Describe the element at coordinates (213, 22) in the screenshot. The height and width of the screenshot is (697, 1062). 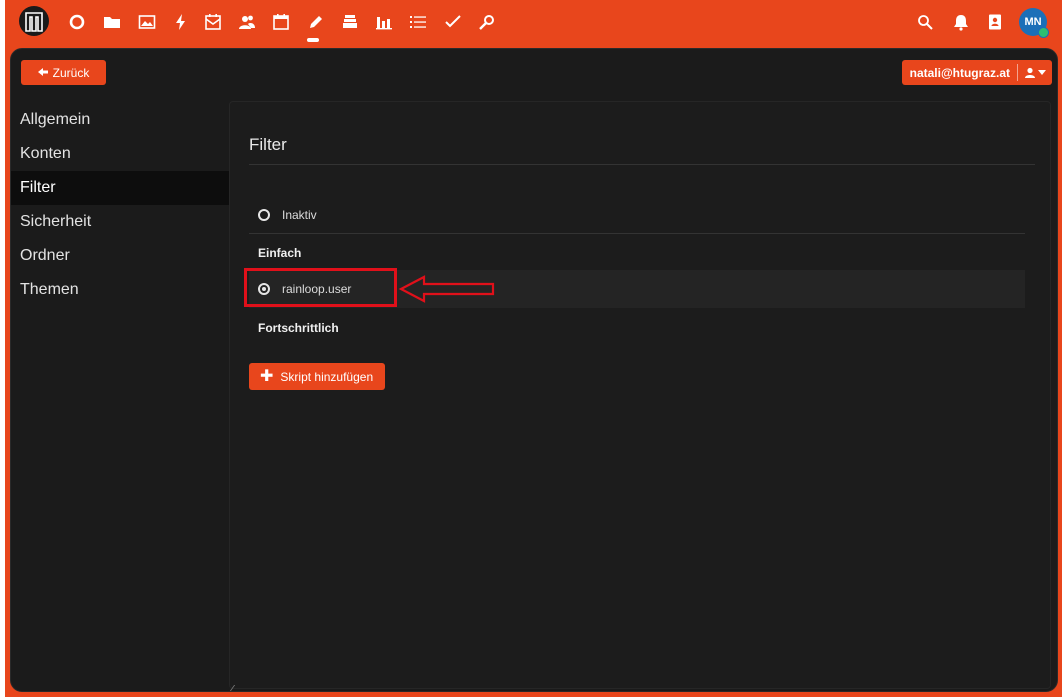
I see `mail-calendar-icon` at that location.